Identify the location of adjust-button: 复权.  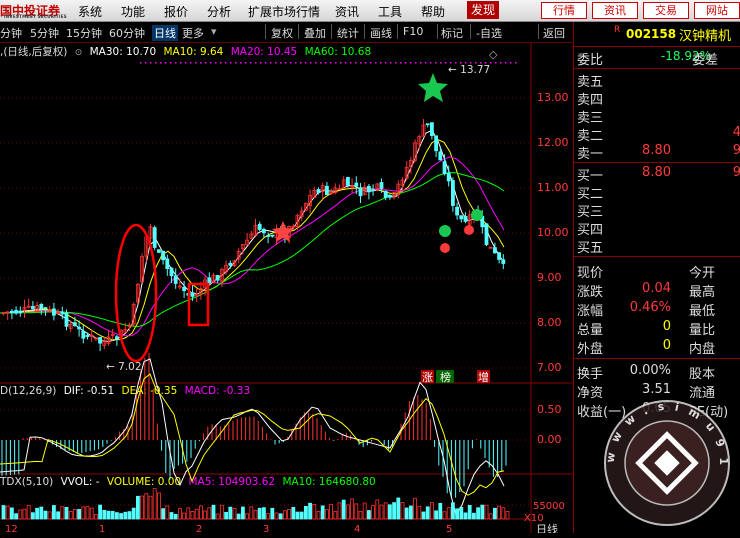
(282, 33).